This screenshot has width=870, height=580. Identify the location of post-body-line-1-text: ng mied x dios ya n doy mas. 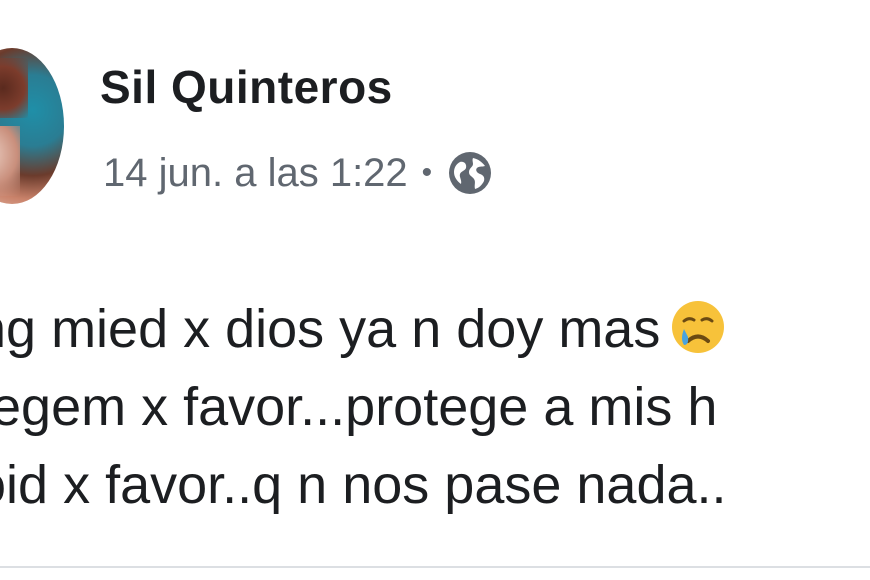
(330, 329).